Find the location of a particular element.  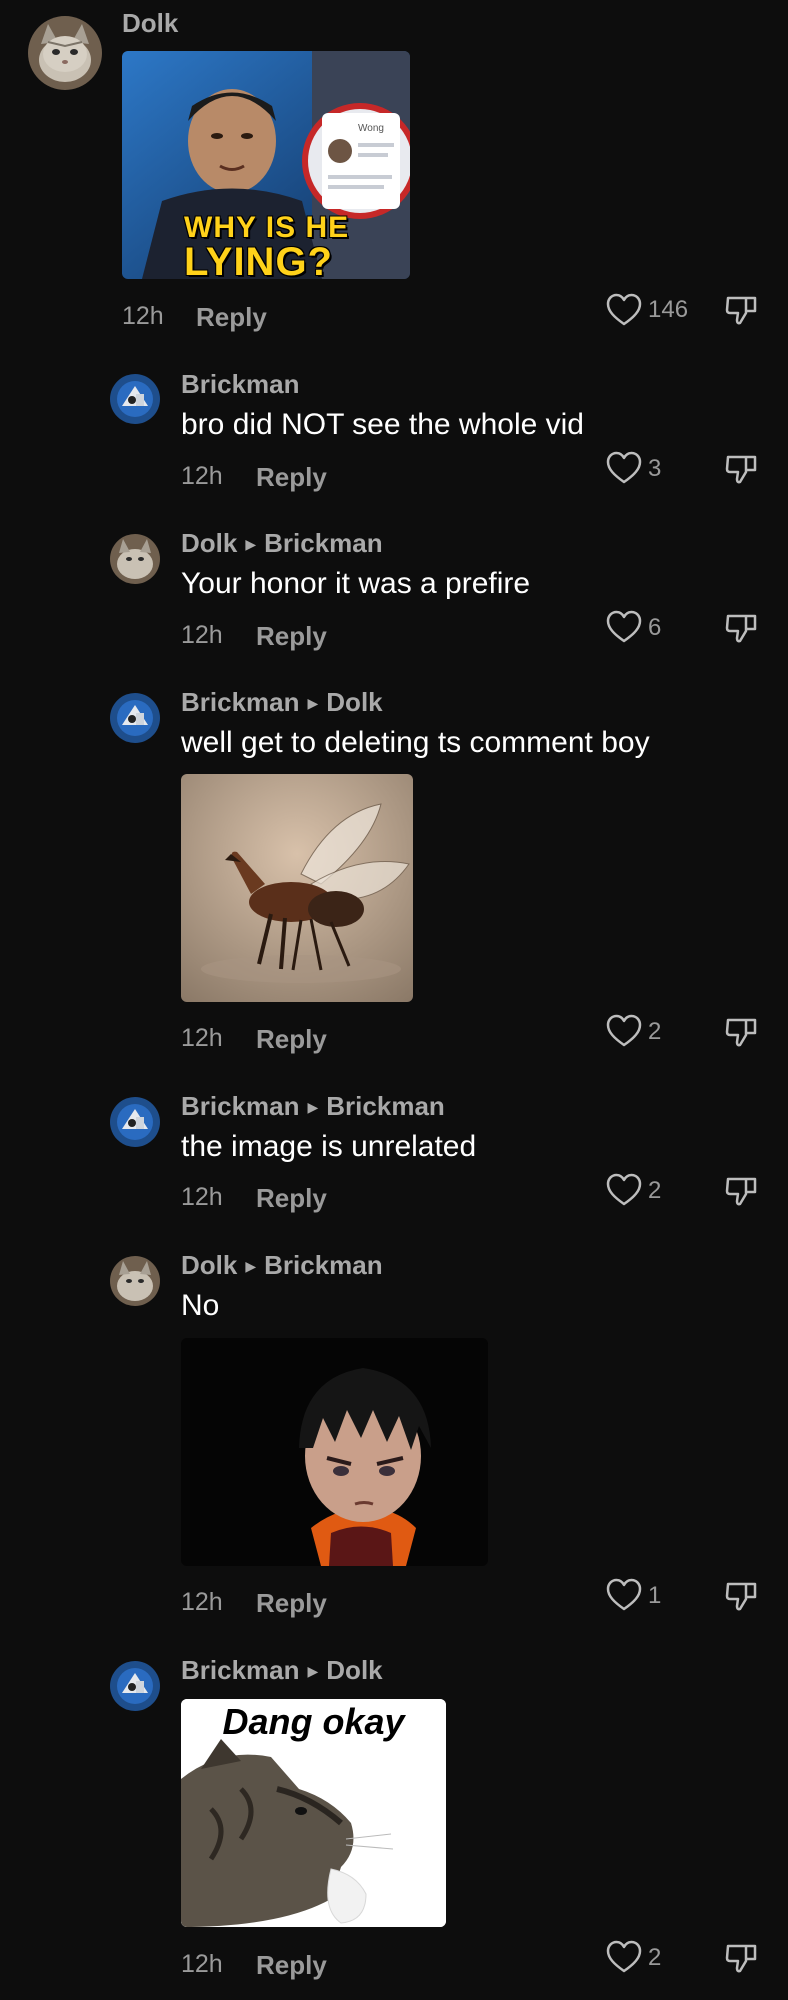

like-count: 1 is located at coordinates (655, 1595).